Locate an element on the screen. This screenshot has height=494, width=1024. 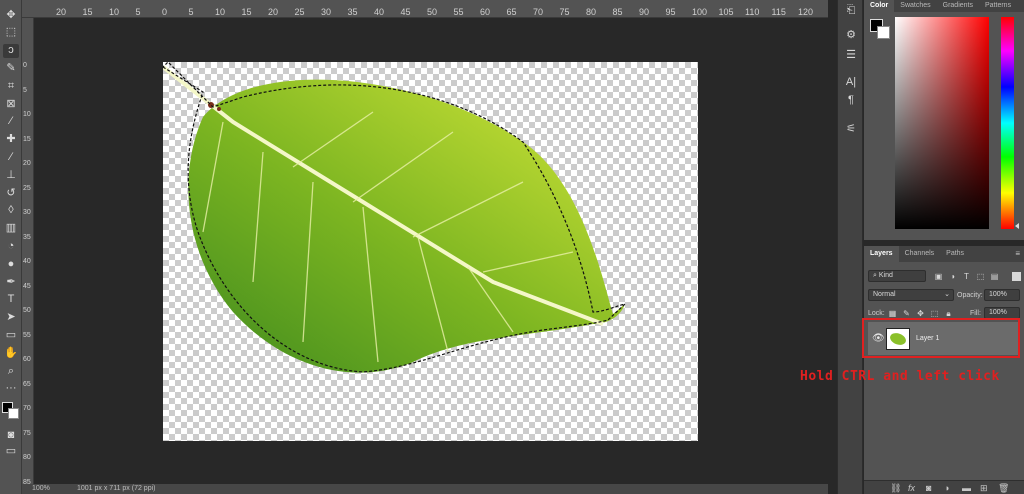
ruler-tick-label: 50 is located at coordinates (27, 310).